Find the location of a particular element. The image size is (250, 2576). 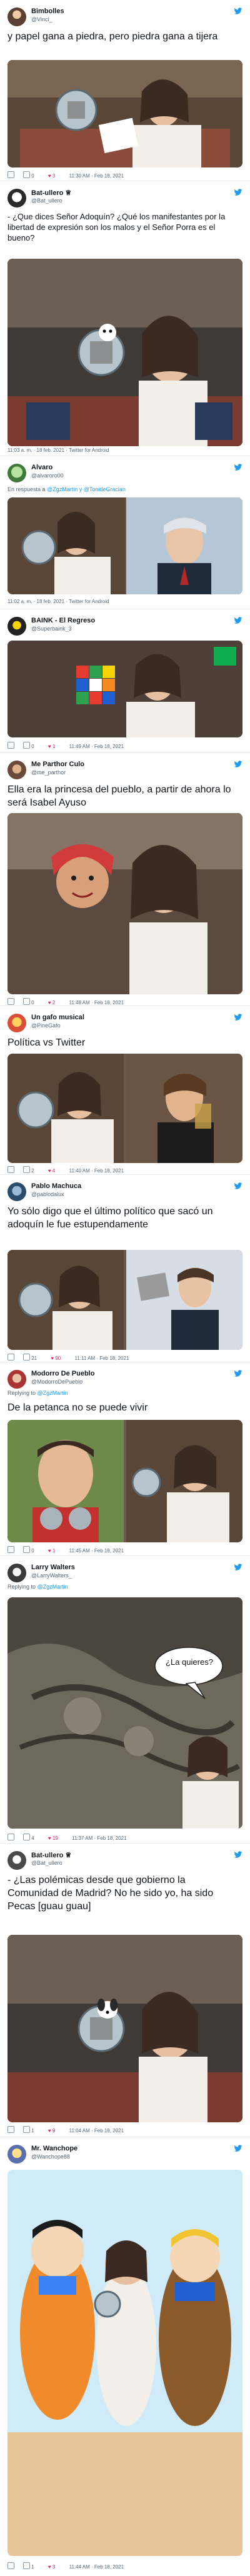

author-name: BAINK - El Regreso is located at coordinates (63, 620).